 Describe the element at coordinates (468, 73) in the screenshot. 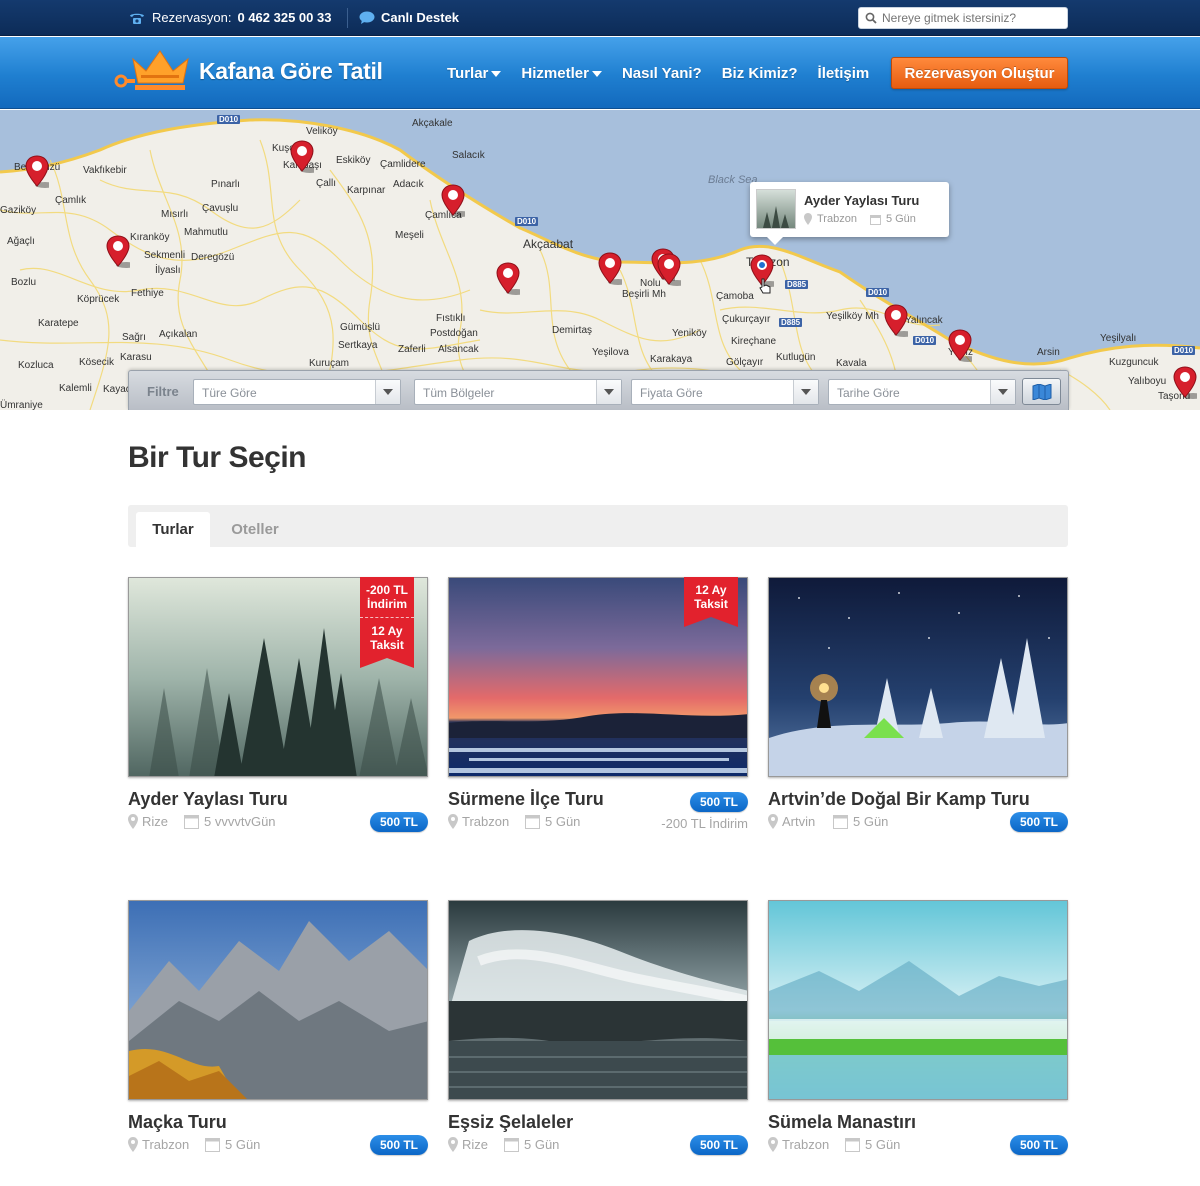

I see `nav-label: Turlar` at that location.